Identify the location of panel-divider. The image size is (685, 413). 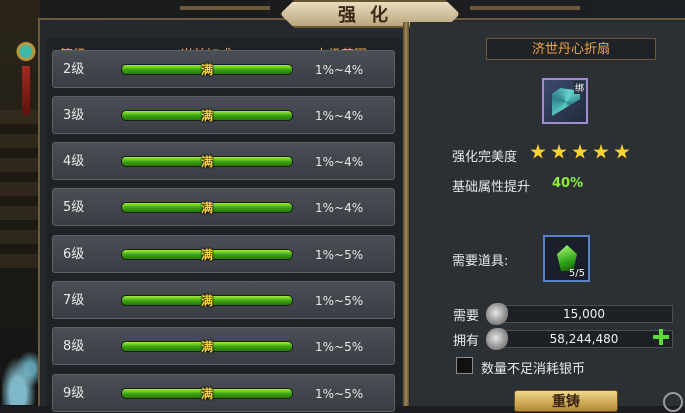
(406, 214).